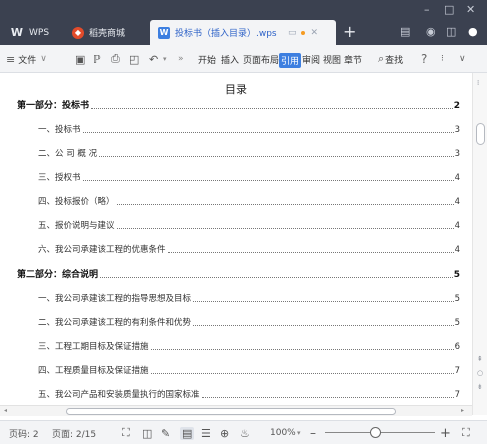 This screenshot has height=444, width=487. I want to click on toc-entry-page: 2, so click(456, 106).